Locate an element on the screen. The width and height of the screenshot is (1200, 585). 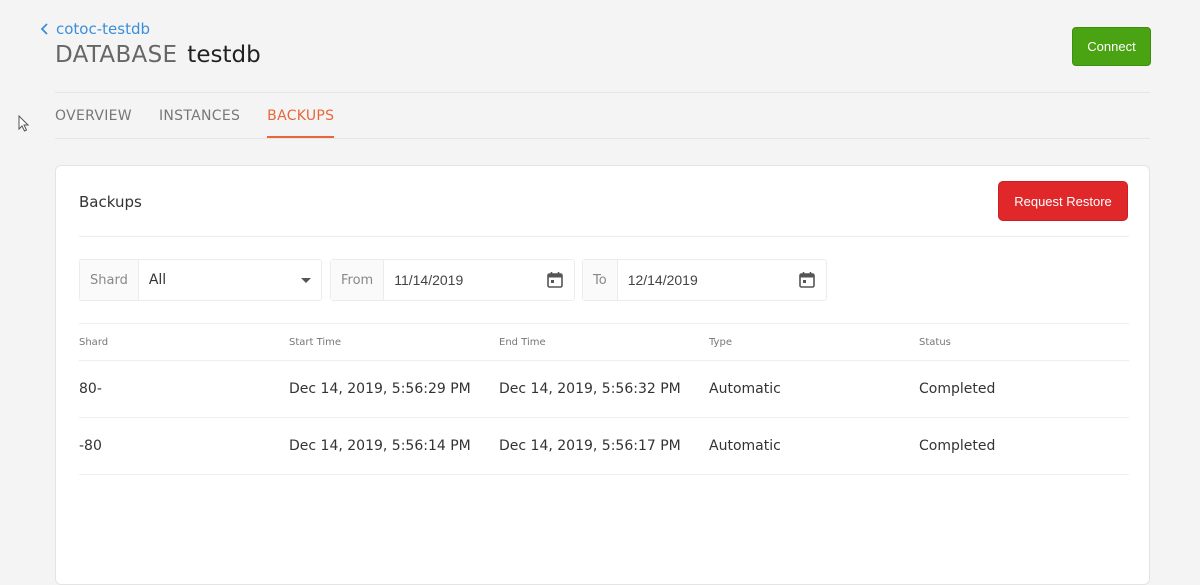
column-header-shard: Shard is located at coordinates (184, 342).